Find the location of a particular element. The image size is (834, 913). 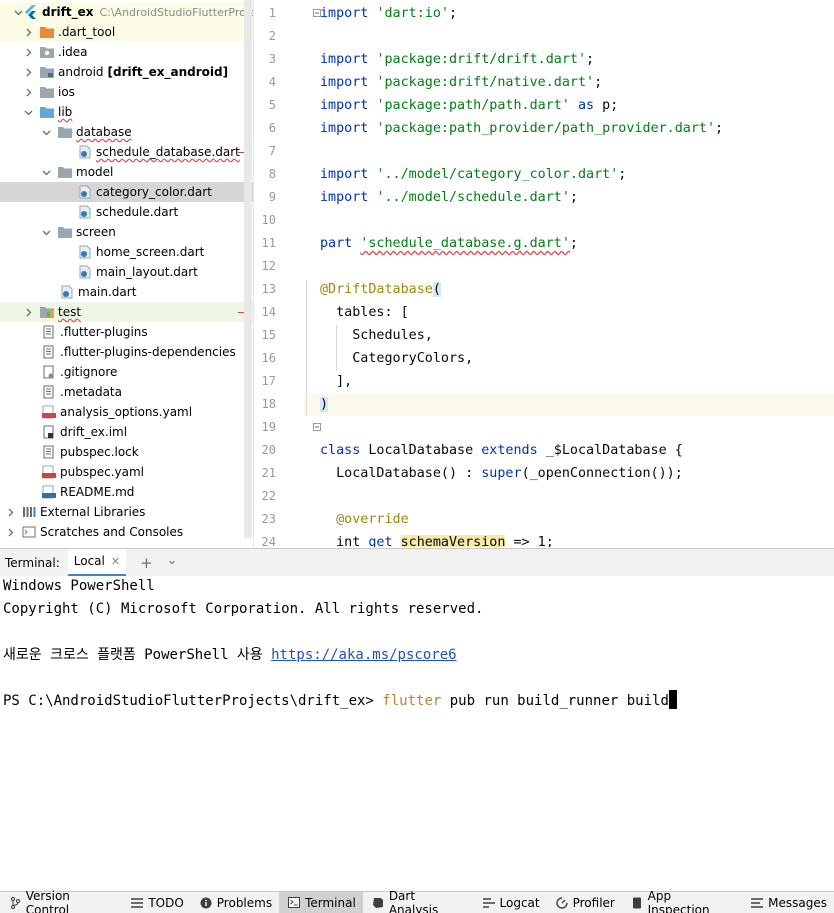

root-folder-label: drift_ex is located at coordinates (68, 12).